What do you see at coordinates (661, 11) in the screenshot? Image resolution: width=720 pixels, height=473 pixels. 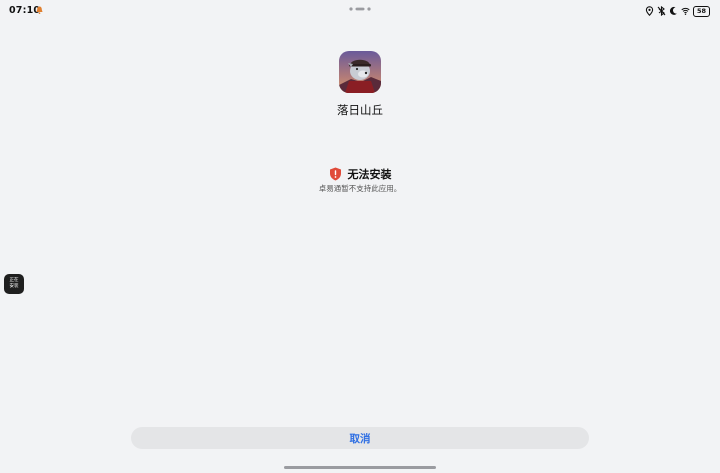 I see `bluetooth-off-icon` at bounding box center [661, 11].